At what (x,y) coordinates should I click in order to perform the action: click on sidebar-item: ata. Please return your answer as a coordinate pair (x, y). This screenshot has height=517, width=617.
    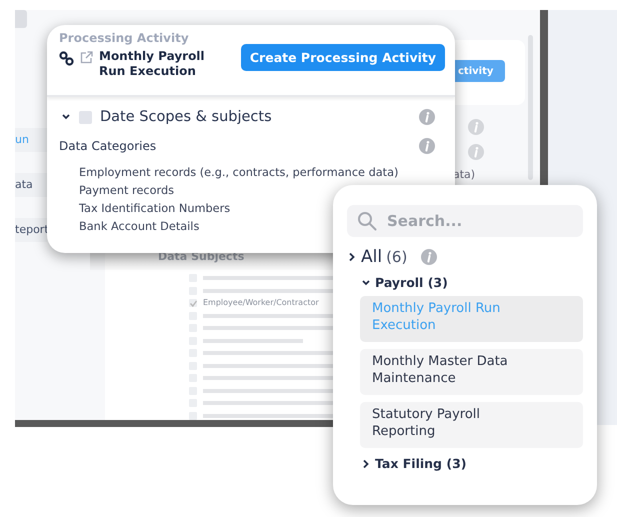
    Looking at the image, I should click on (31, 185).